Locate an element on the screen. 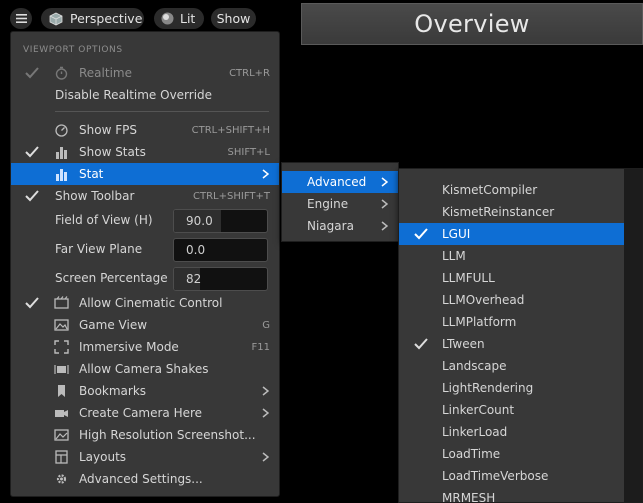  stat-list-item-label: LinkerLoad is located at coordinates (475, 432).